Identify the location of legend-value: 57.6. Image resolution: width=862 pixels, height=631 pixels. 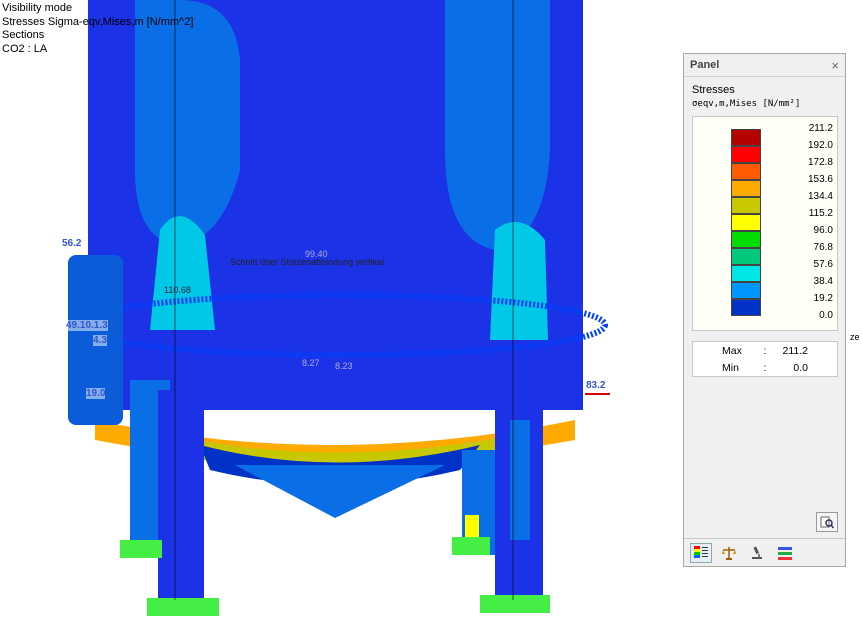
(823, 264).